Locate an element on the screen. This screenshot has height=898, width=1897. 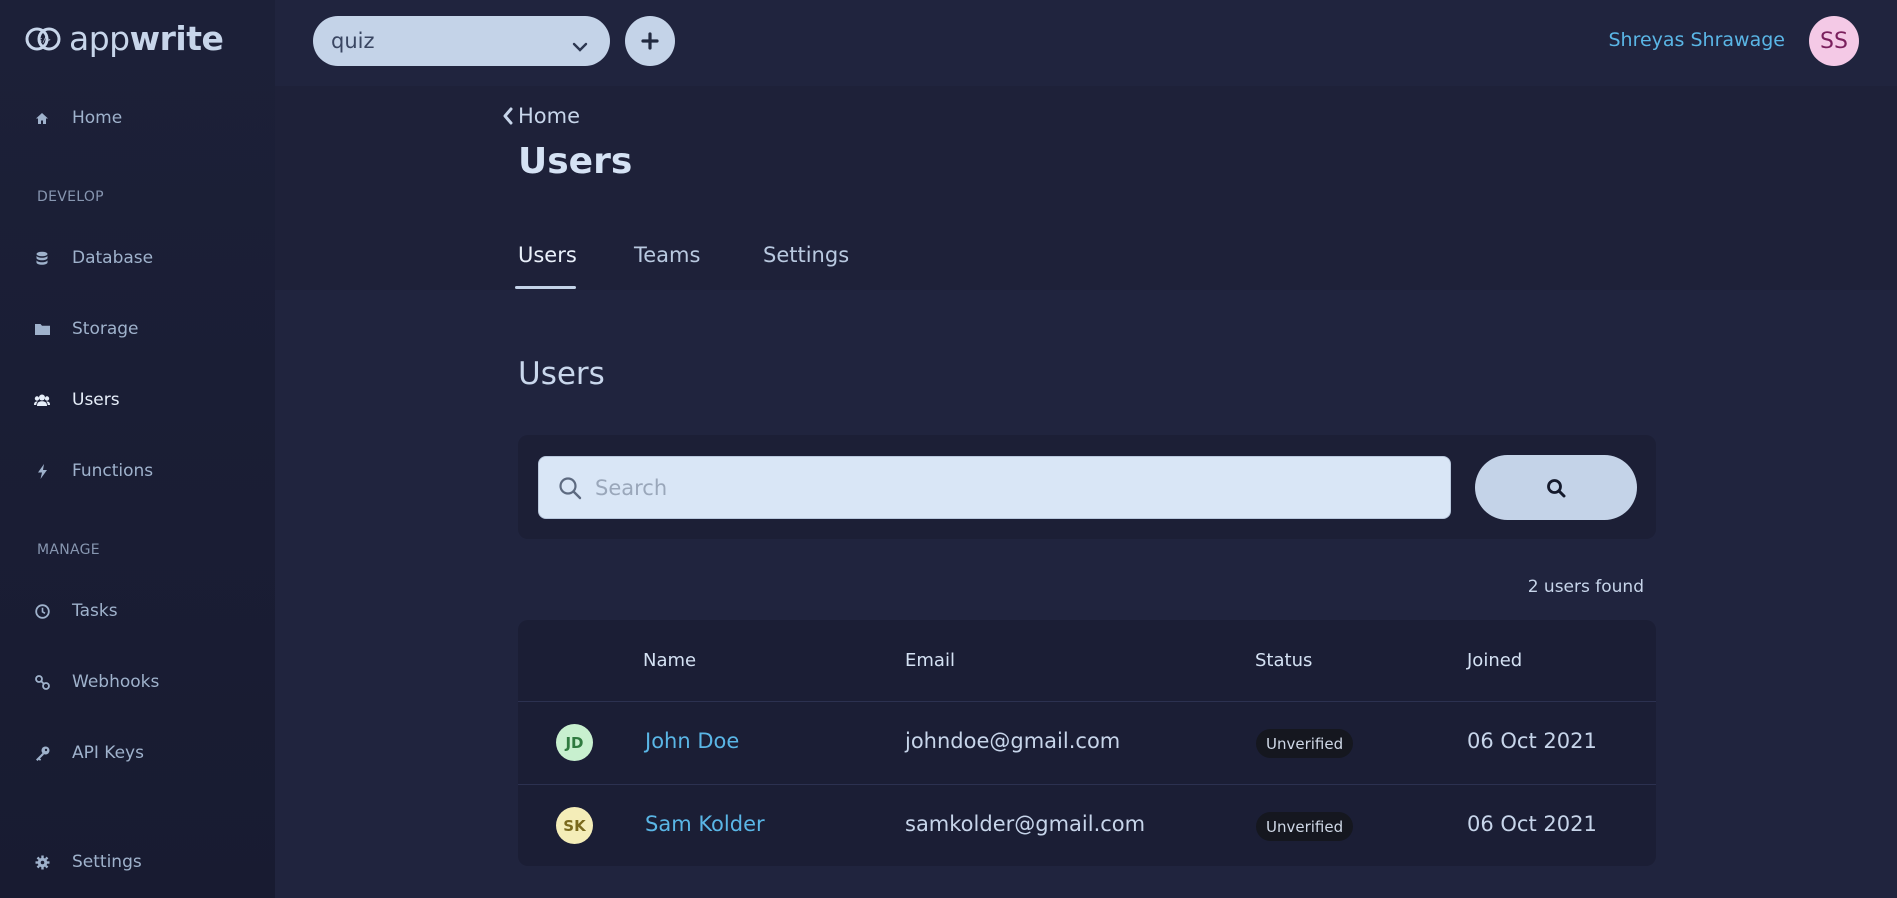
breadcrumb-home: Home is located at coordinates (549, 116).